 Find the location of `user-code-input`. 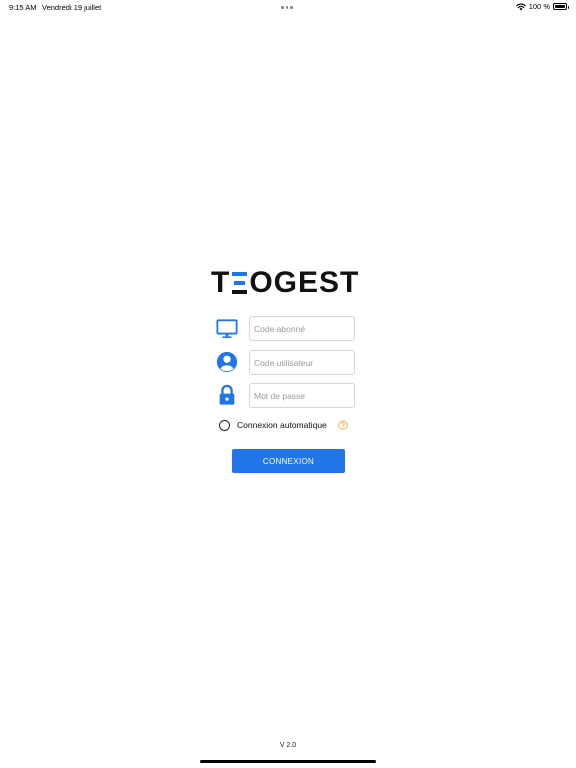

user-code-input is located at coordinates (302, 362).